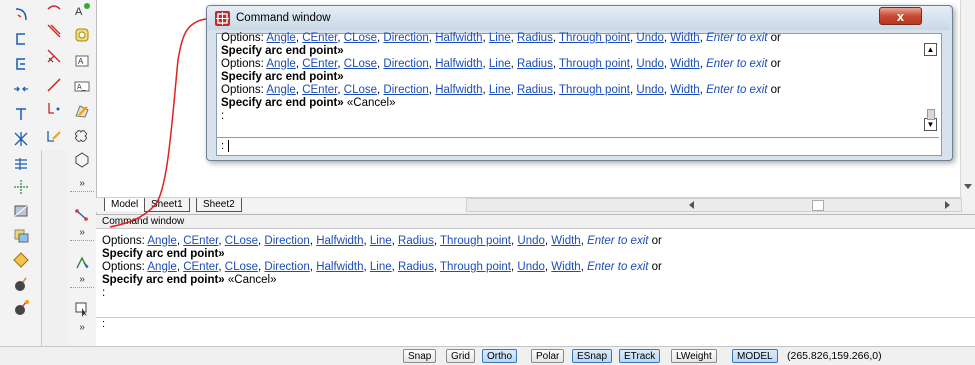  What do you see at coordinates (640, 356) in the screenshot?
I see `status-toggle-etrack: ETrack` at bounding box center [640, 356].